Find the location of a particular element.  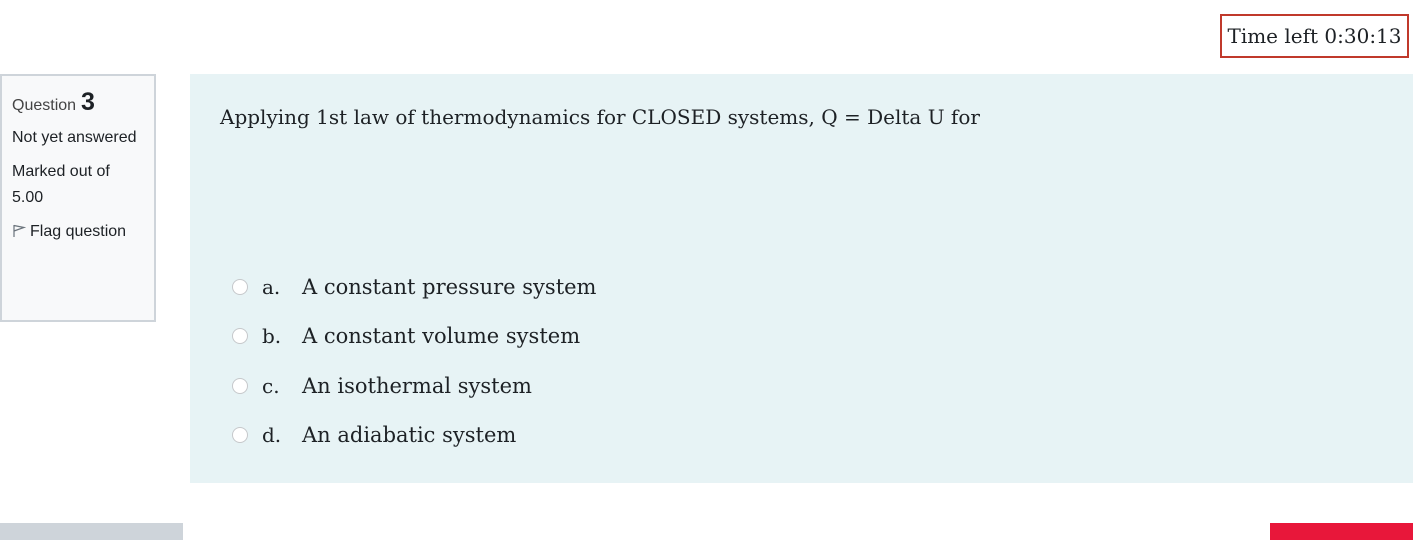

next-page-button is located at coordinates (1341, 531).